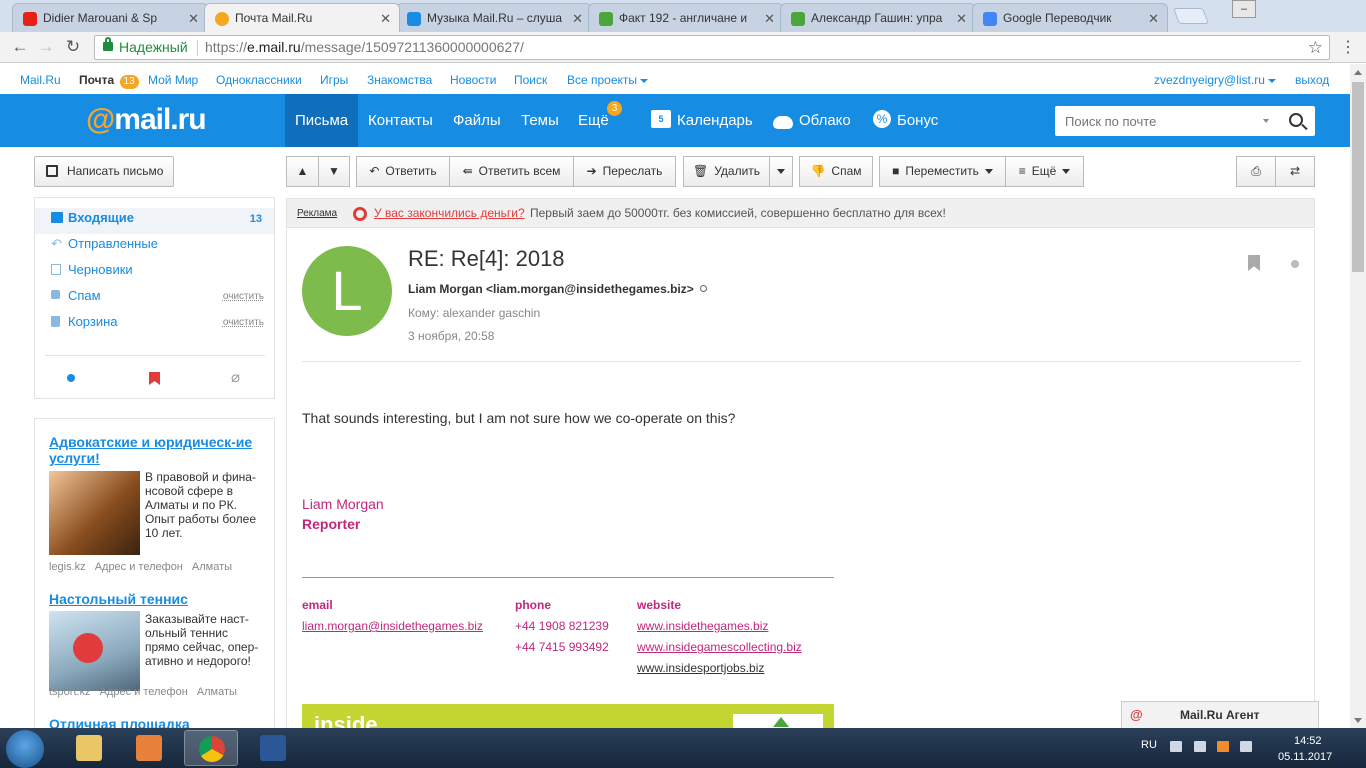 Image resolution: width=1366 pixels, height=768 pixels. I want to click on topline-moy-mir: Мой Мир, so click(173, 80).